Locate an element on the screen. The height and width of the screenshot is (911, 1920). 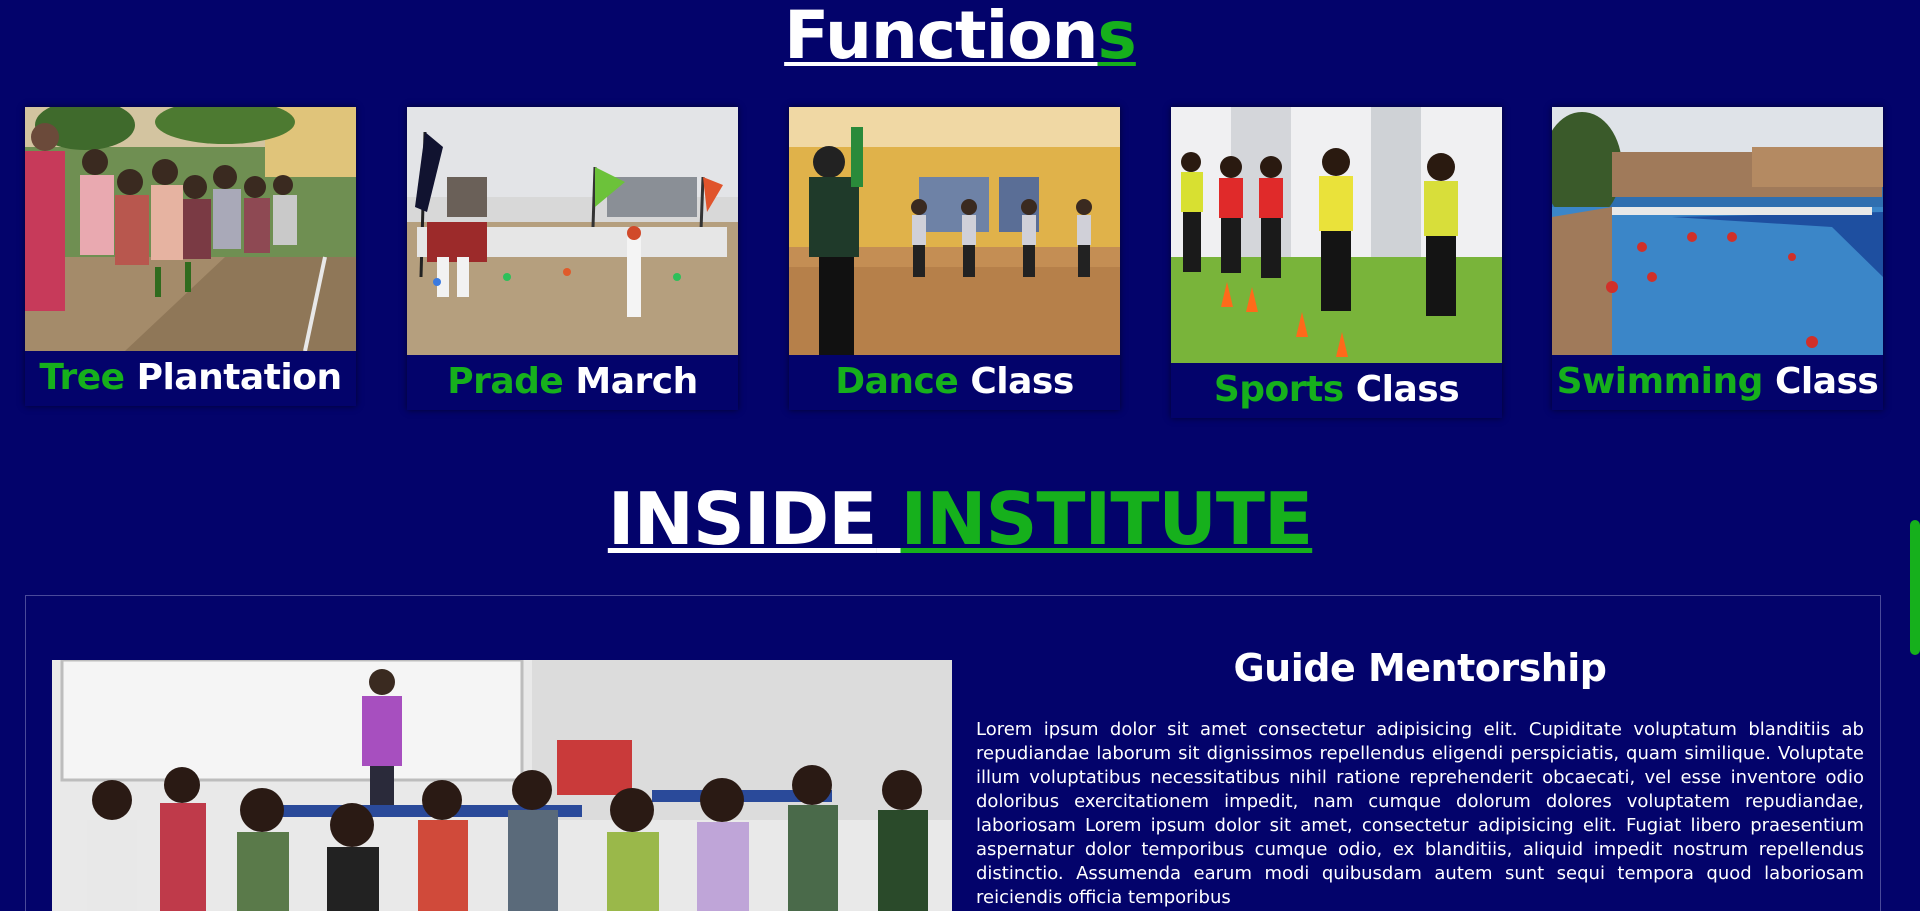
functions-heading: Functions is located at coordinates (960, 37).